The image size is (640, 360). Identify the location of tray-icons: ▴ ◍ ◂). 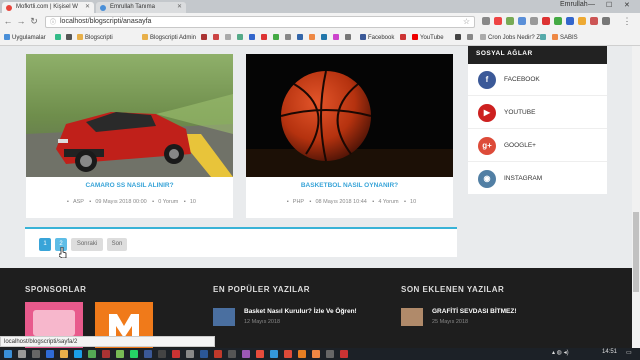
(560, 352).